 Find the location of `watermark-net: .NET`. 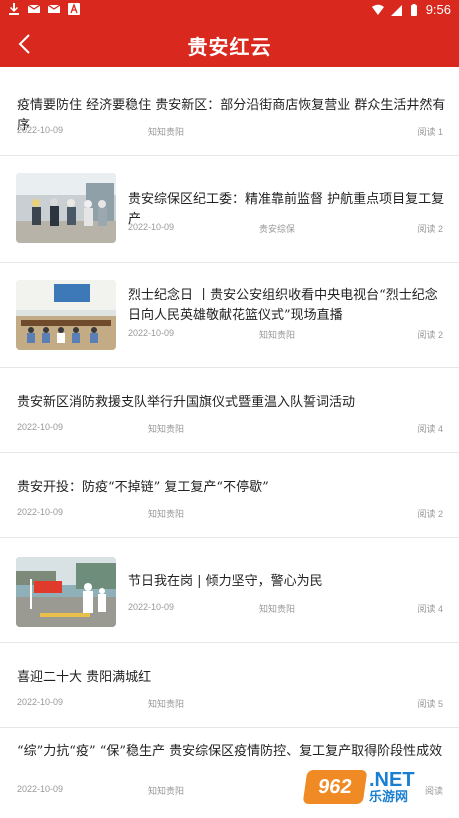

watermark-net: .NET is located at coordinates (392, 780).